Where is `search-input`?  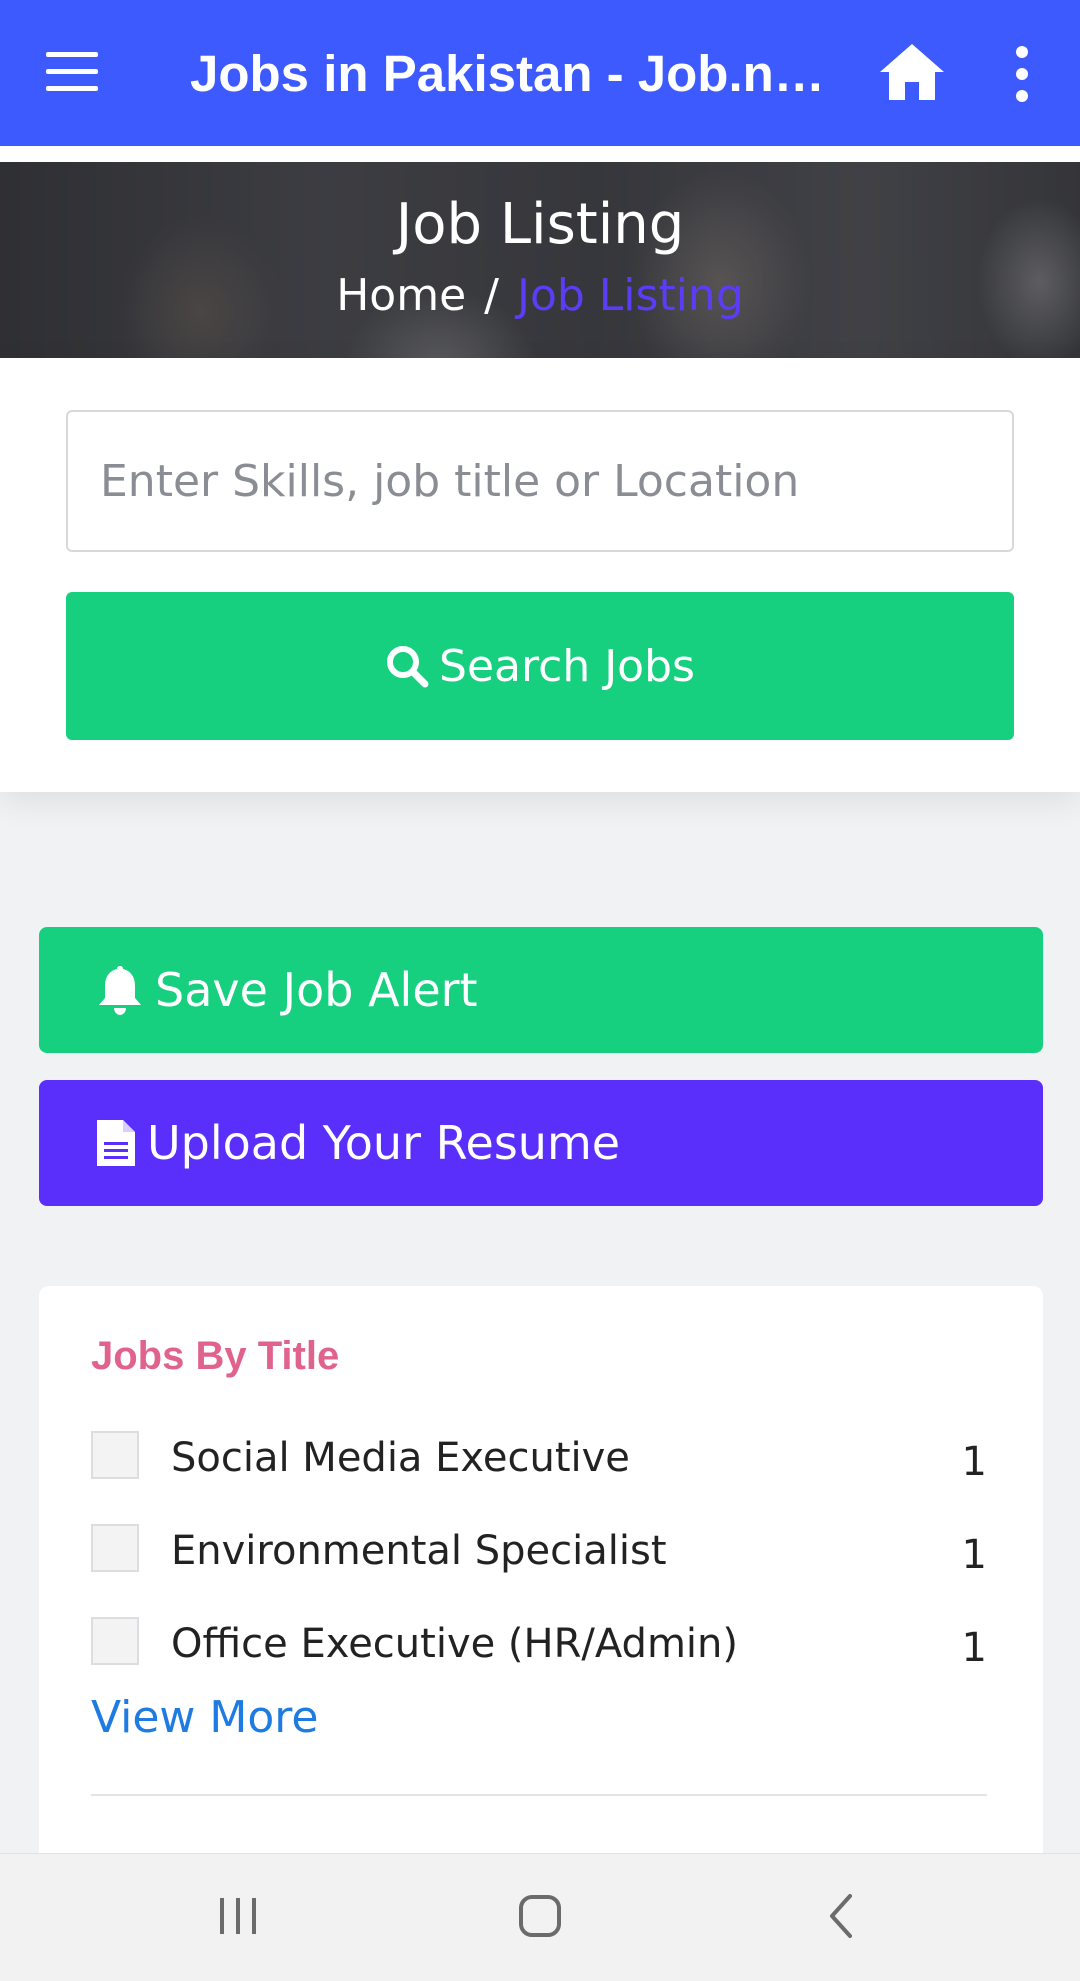
search-input is located at coordinates (540, 481).